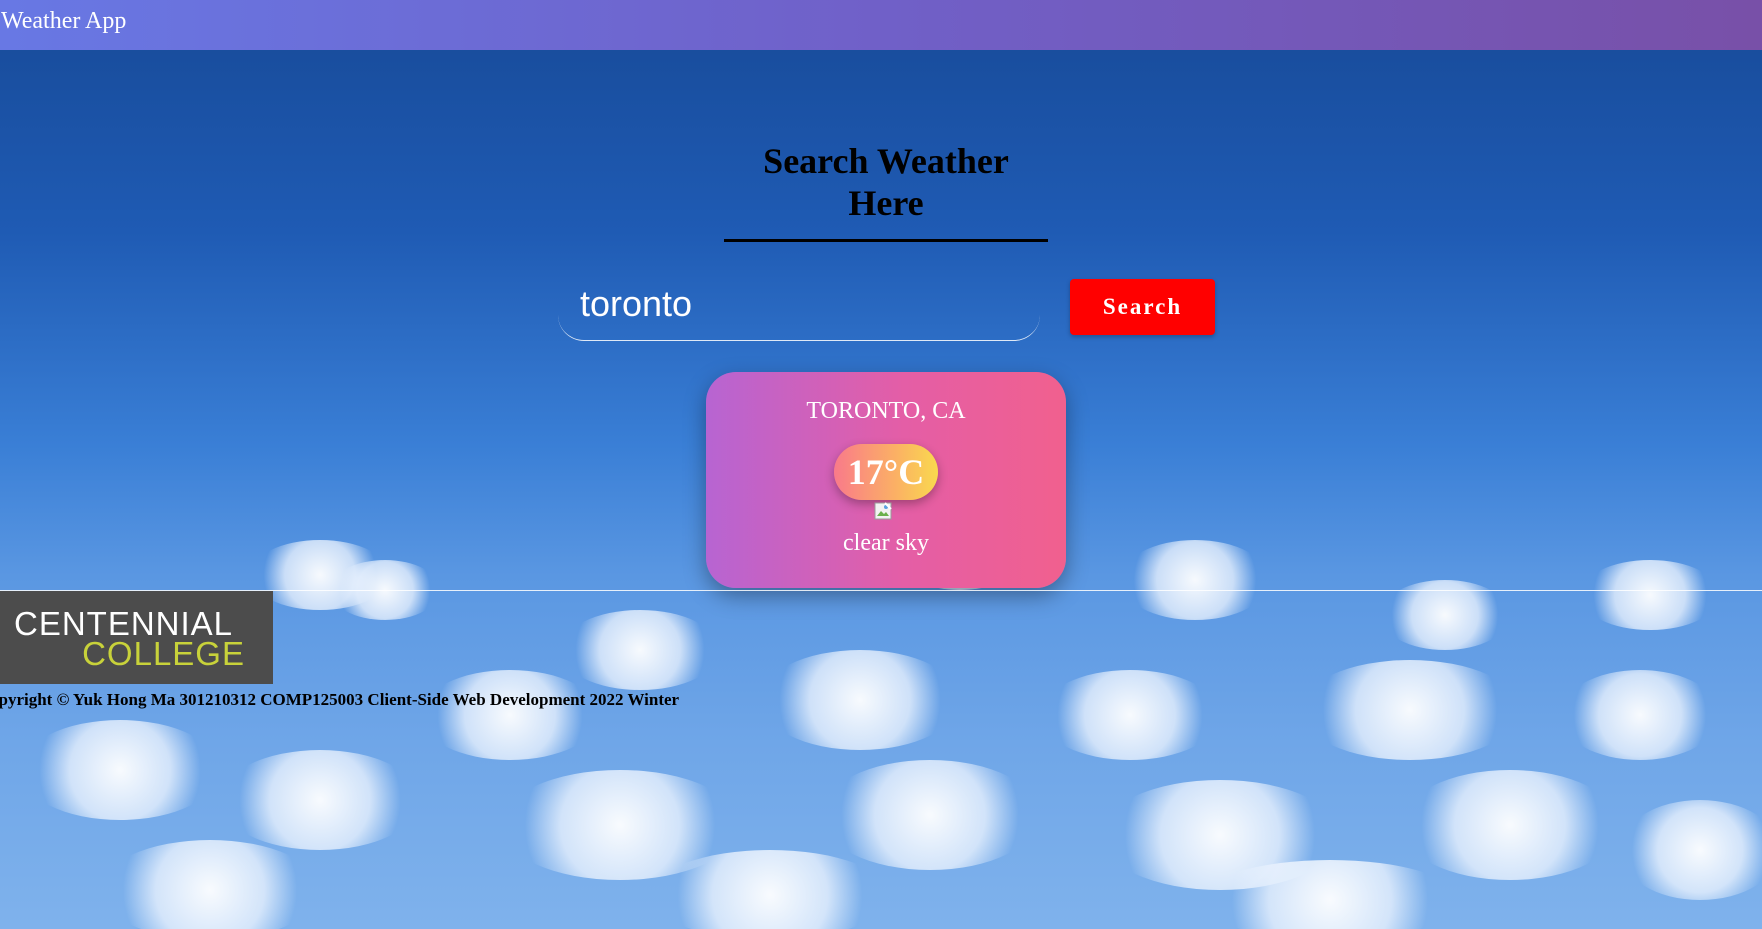 This screenshot has width=1762, height=929. Describe the element at coordinates (881, 25) in the screenshot. I see `navbar: Weather App` at that location.